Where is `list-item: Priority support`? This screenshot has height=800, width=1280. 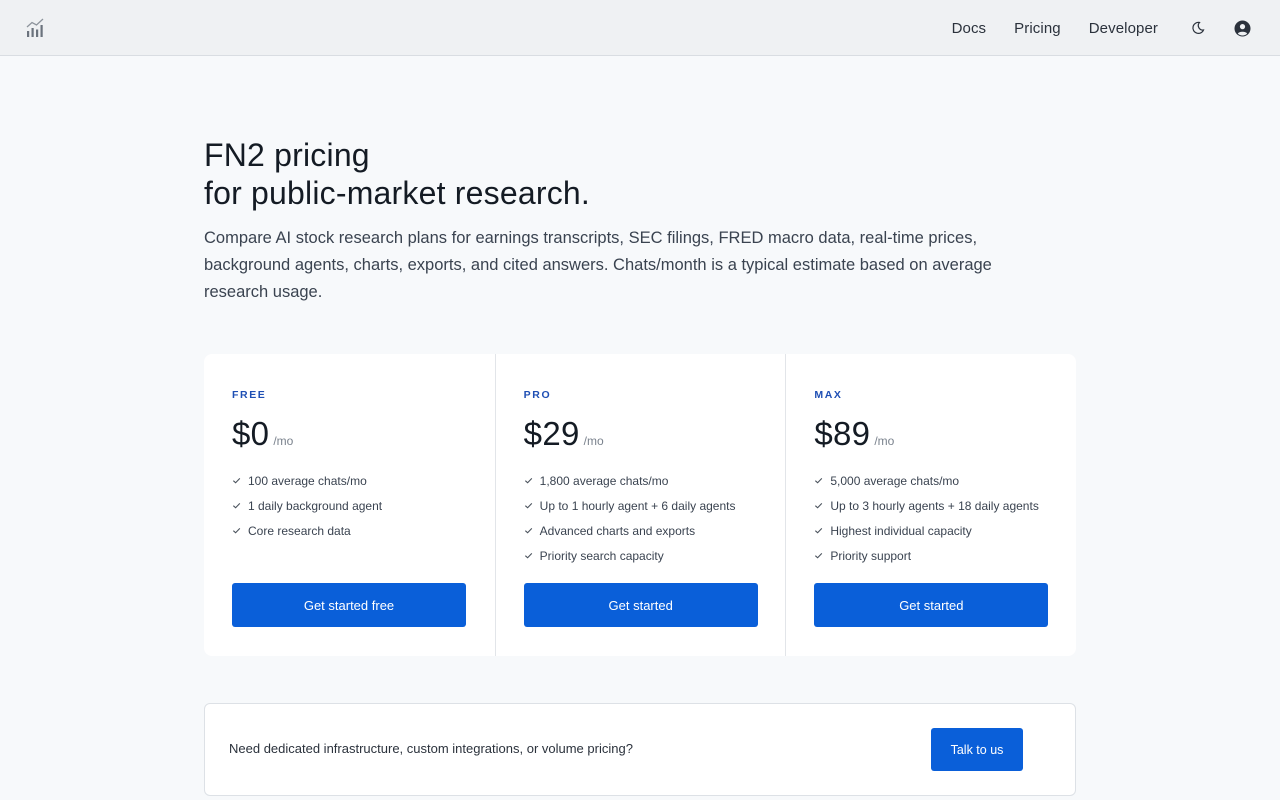
list-item: Priority support is located at coordinates (931, 555).